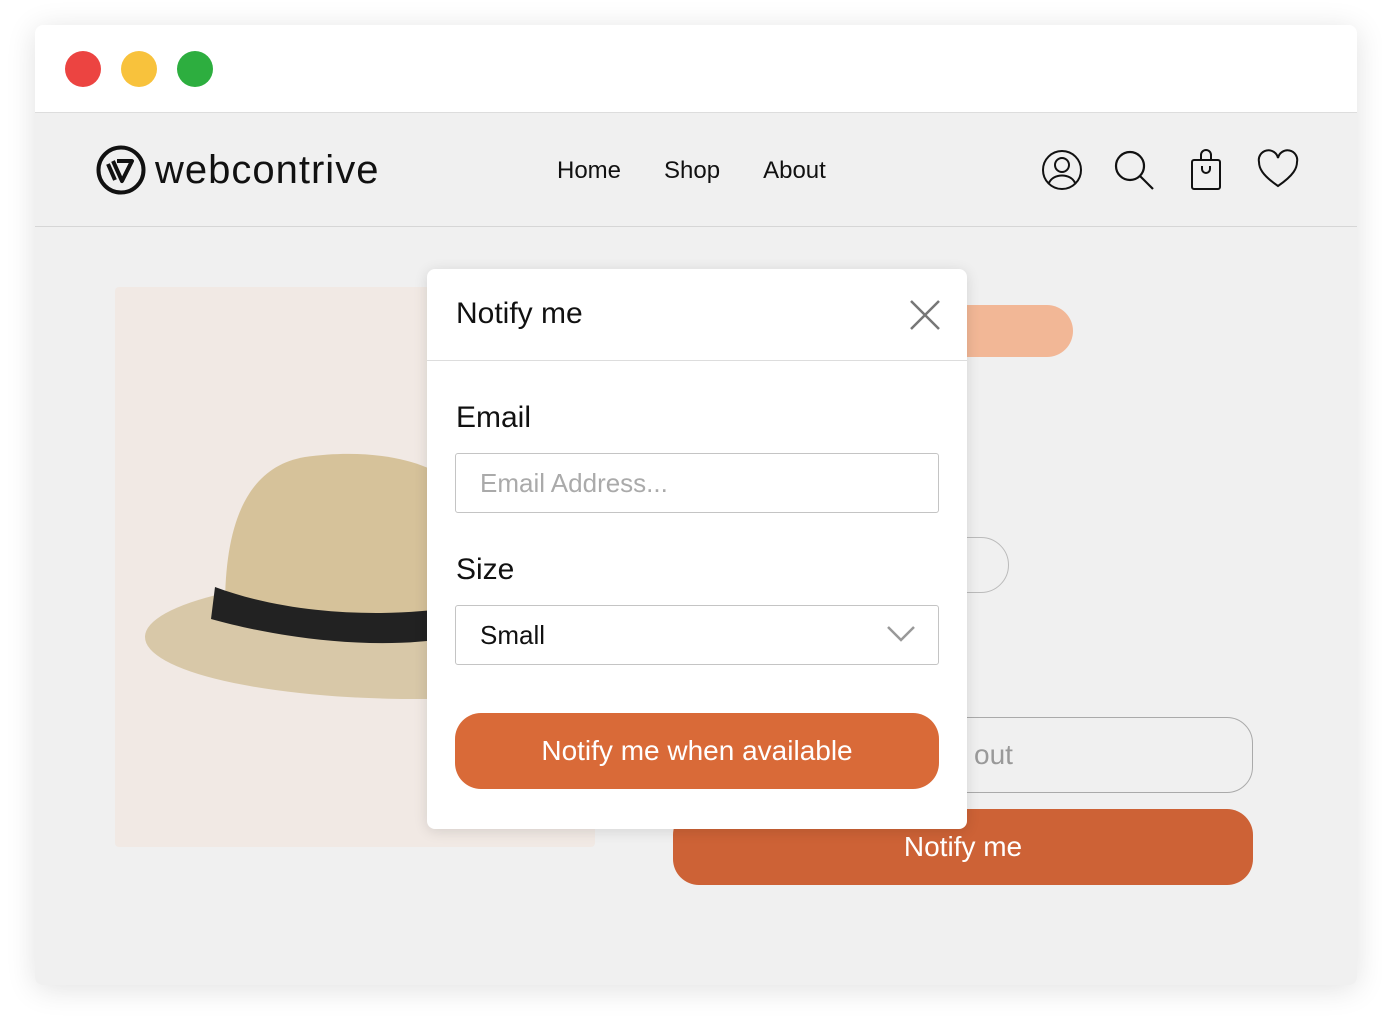 This screenshot has width=1382, height=1020. I want to click on nav-shop: Shop, so click(692, 171).